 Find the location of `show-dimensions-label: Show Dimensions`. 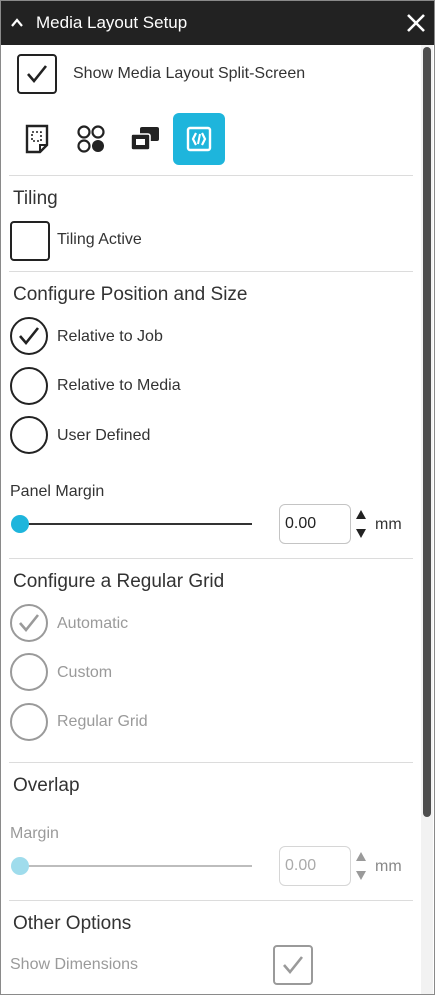

show-dimensions-label: Show Dimensions is located at coordinates (74, 964).